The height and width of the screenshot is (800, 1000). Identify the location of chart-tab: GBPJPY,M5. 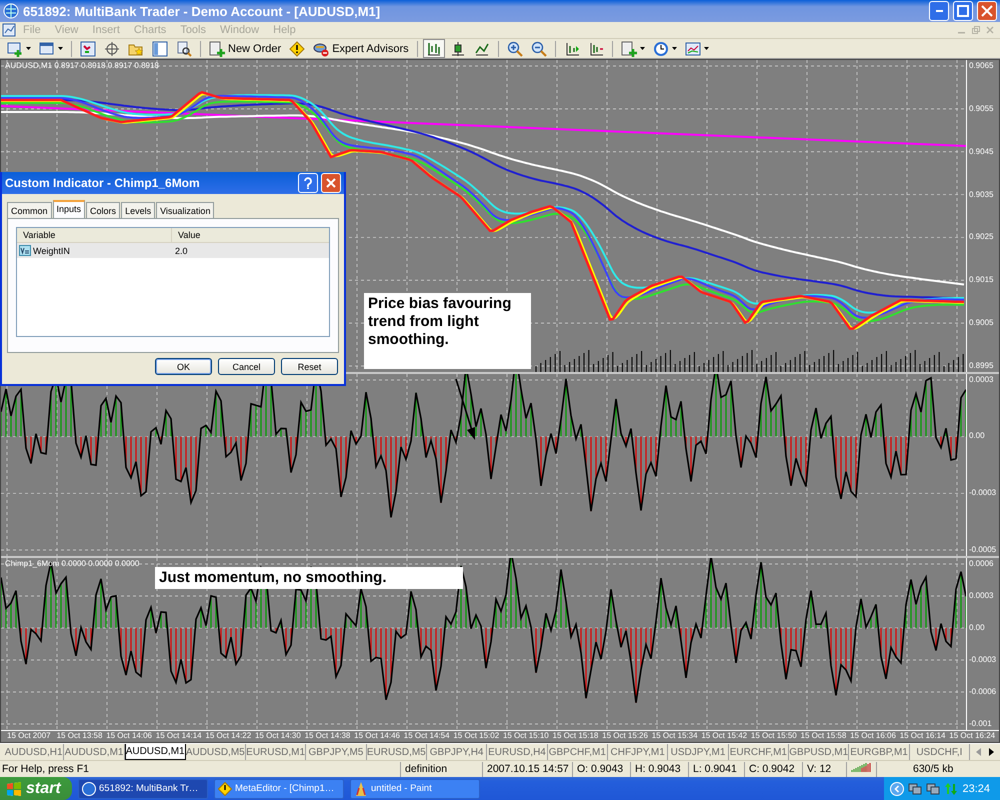
(336, 752).